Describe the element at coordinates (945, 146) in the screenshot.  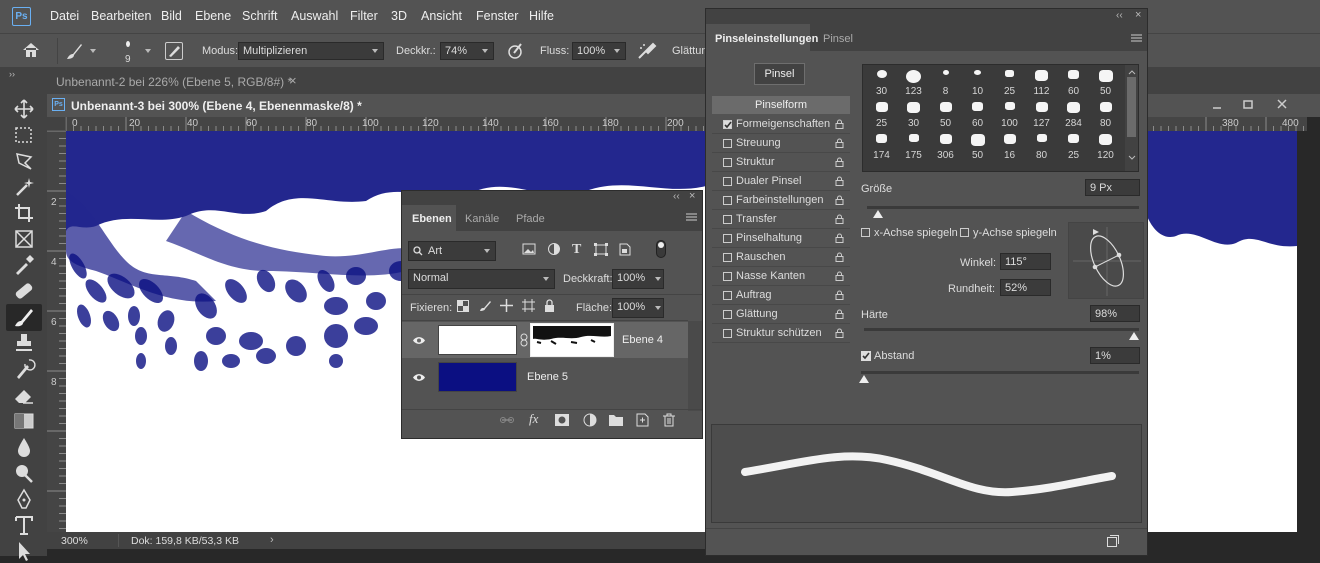
I see `brush-preset: 306` at that location.